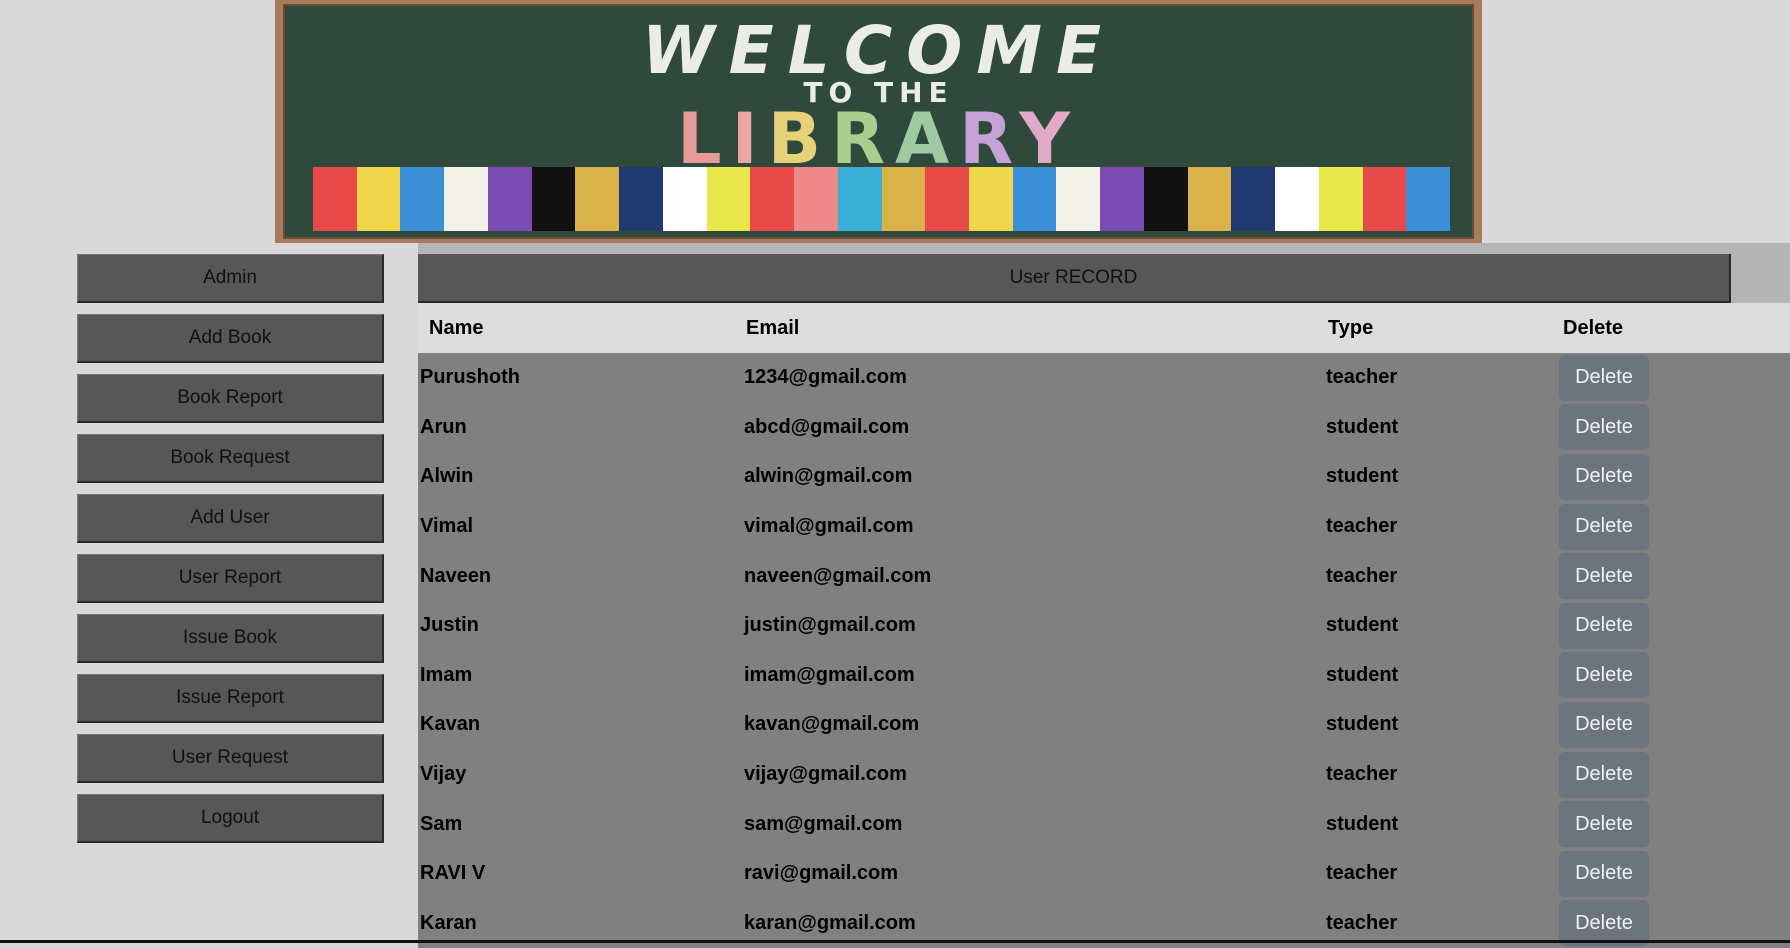  I want to click on table-header-row: Name Email Type Delete, so click(1104, 328).